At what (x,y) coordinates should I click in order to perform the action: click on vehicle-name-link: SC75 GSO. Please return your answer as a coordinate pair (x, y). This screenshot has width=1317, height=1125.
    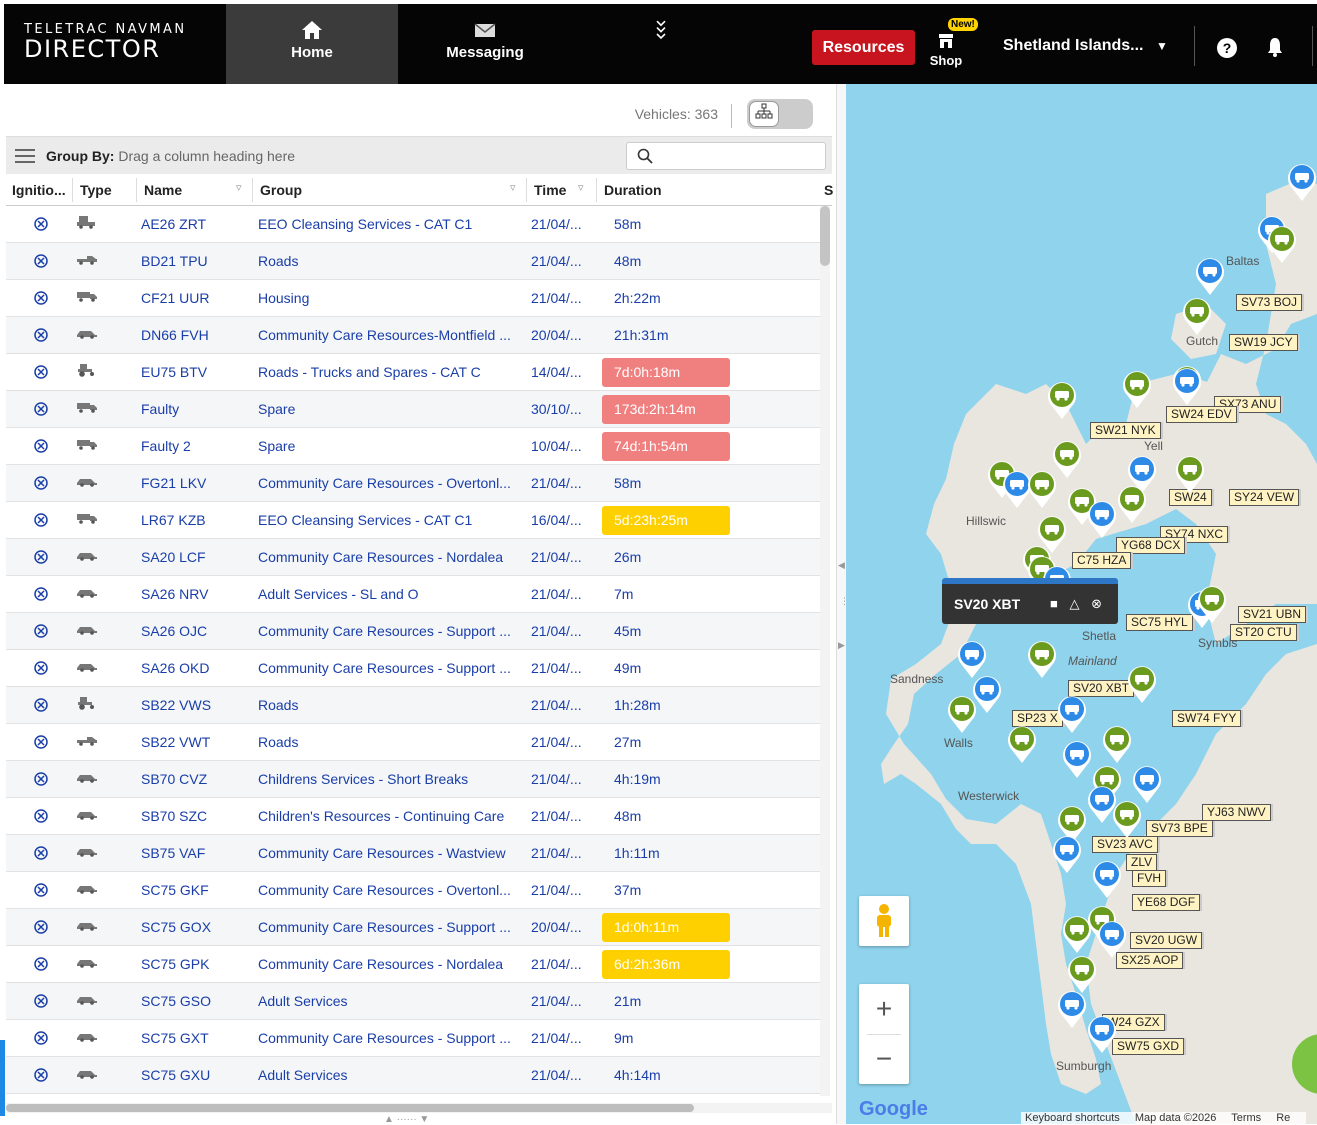
    Looking at the image, I should click on (196, 1001).